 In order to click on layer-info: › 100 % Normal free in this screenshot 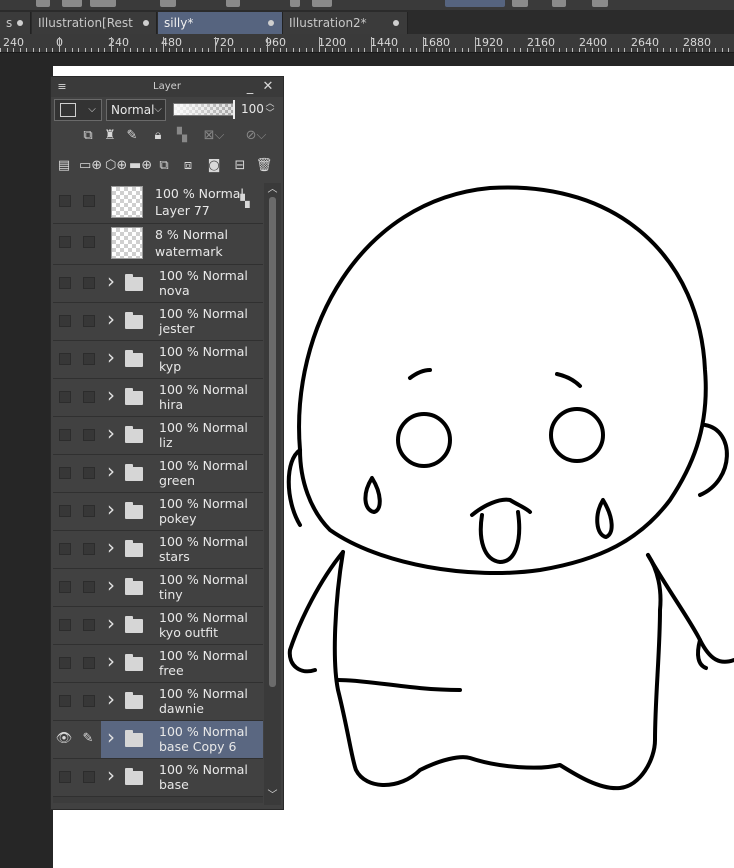, I will do `click(182, 663)`.